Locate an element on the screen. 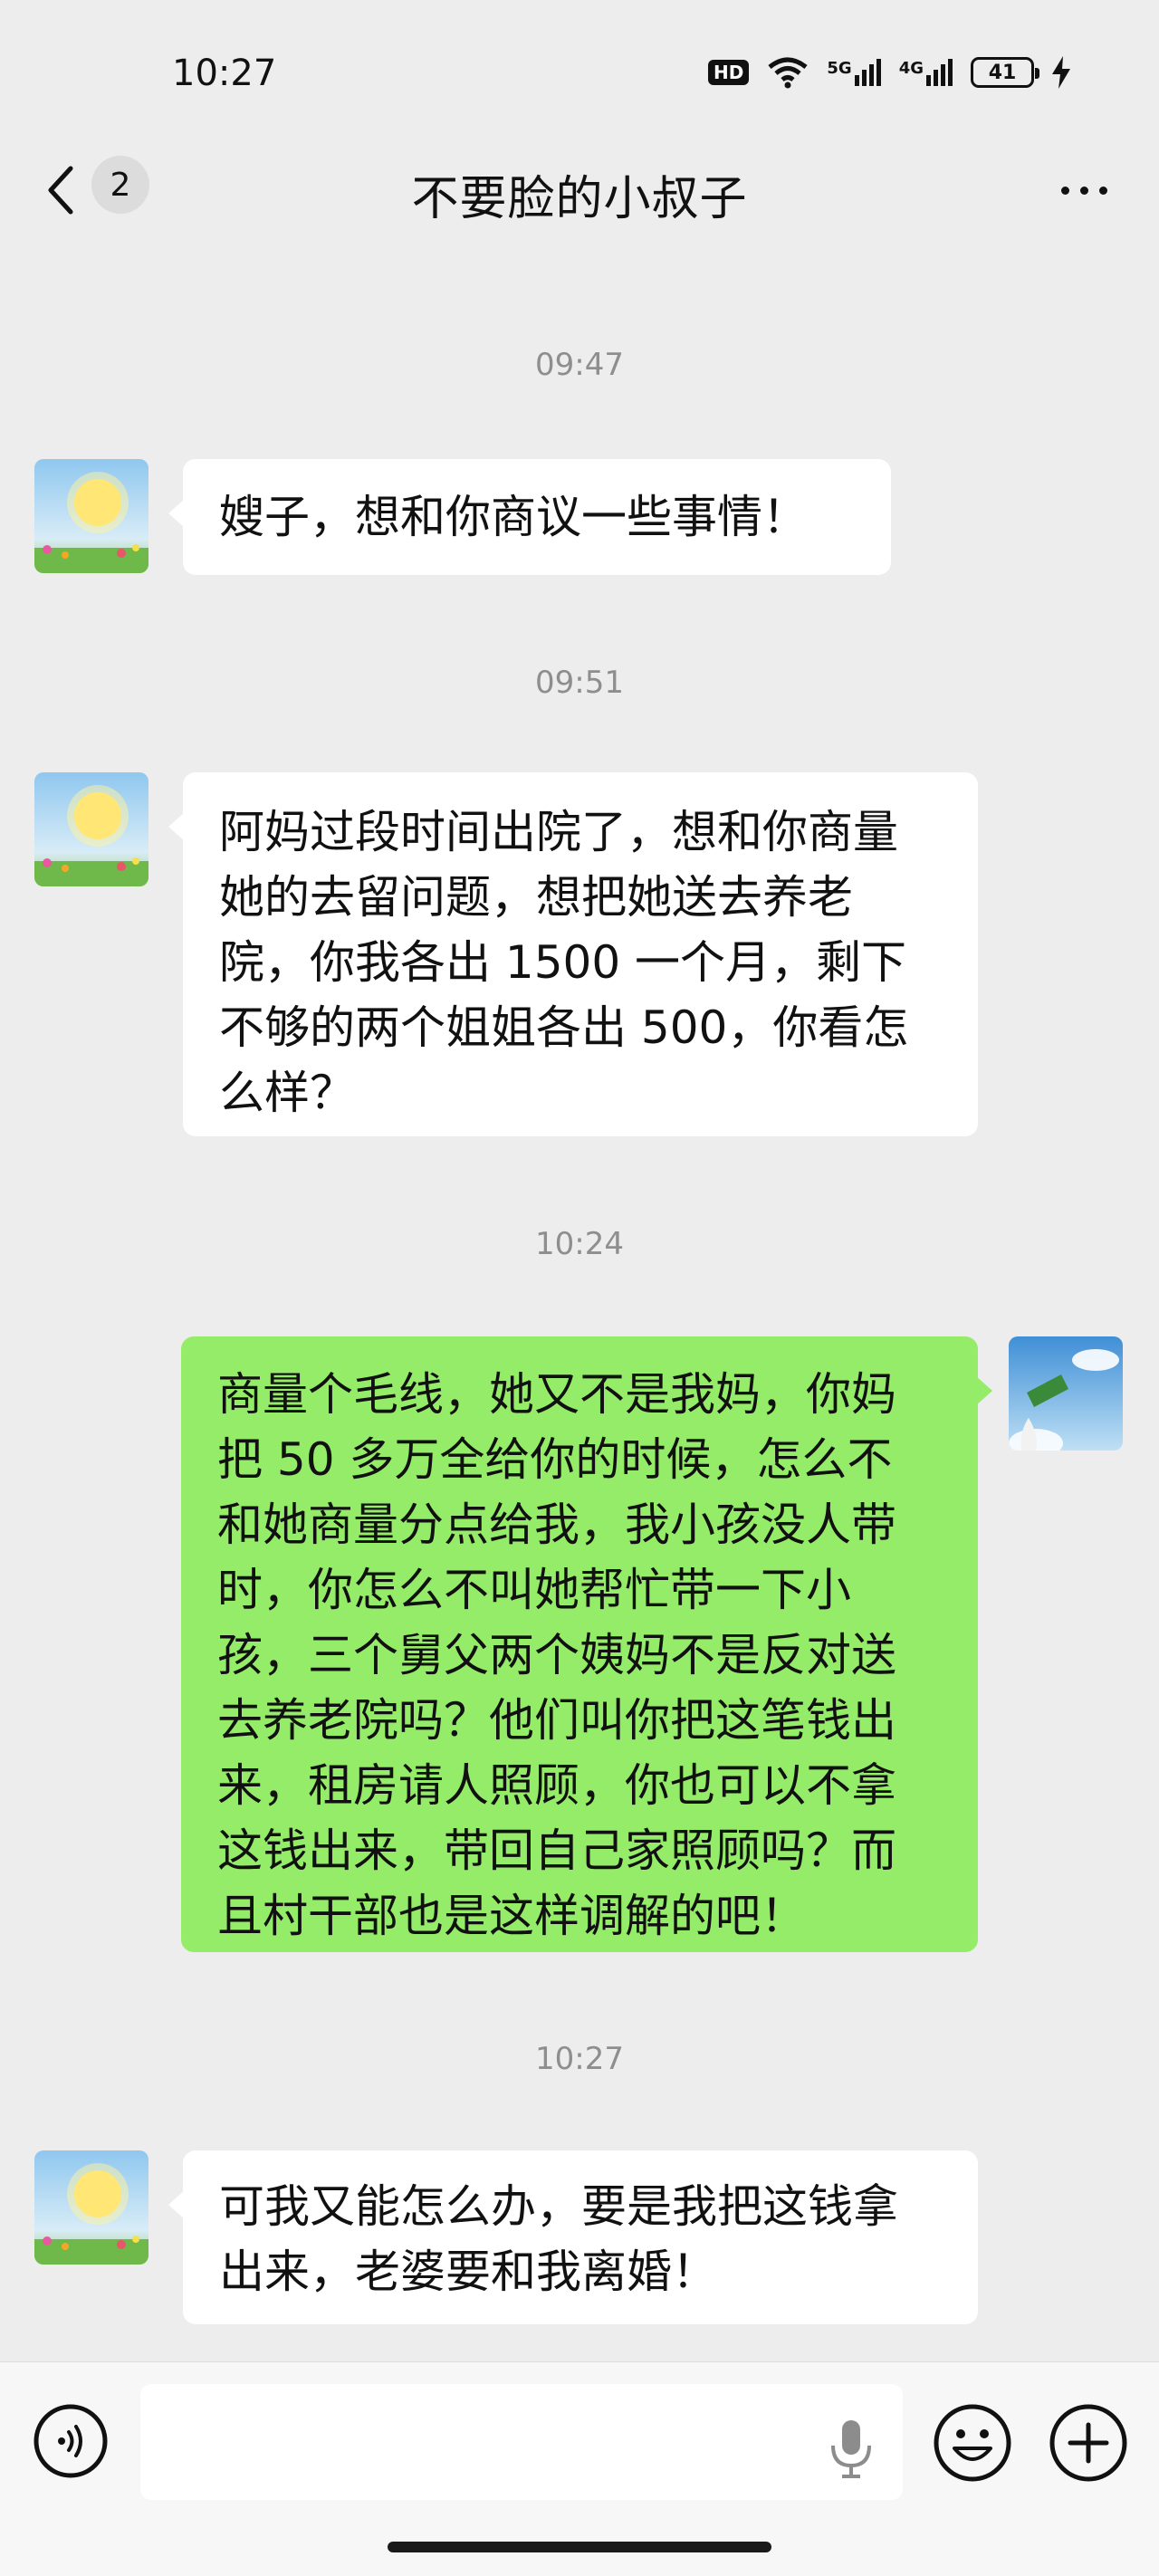  battery-icon: 41 is located at coordinates (1005, 72).